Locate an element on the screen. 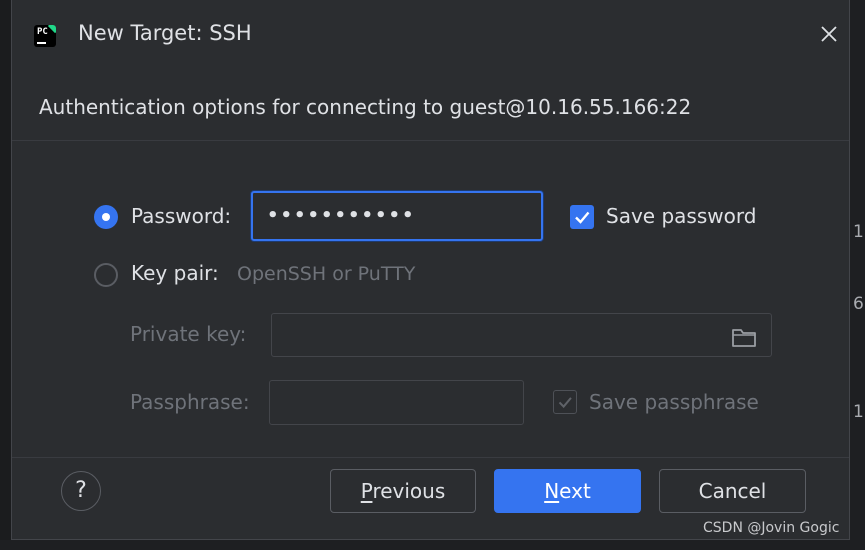  save-passphrase-label: Save passphrase is located at coordinates (674, 402).